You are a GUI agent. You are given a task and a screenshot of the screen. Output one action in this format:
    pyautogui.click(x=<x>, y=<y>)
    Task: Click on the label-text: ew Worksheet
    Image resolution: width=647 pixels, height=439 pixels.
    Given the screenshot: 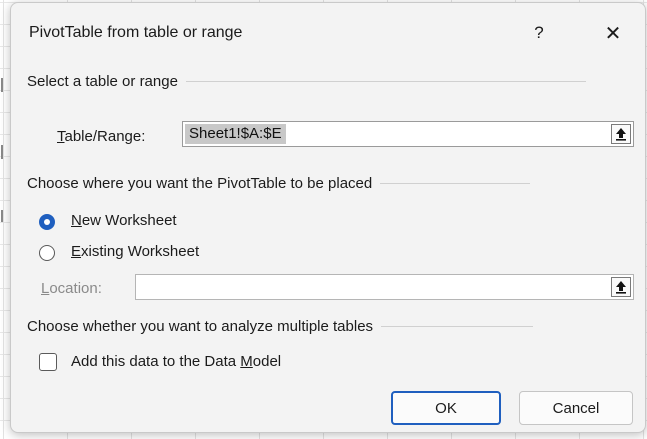 What is the action you would take?
    pyautogui.click(x=129, y=220)
    